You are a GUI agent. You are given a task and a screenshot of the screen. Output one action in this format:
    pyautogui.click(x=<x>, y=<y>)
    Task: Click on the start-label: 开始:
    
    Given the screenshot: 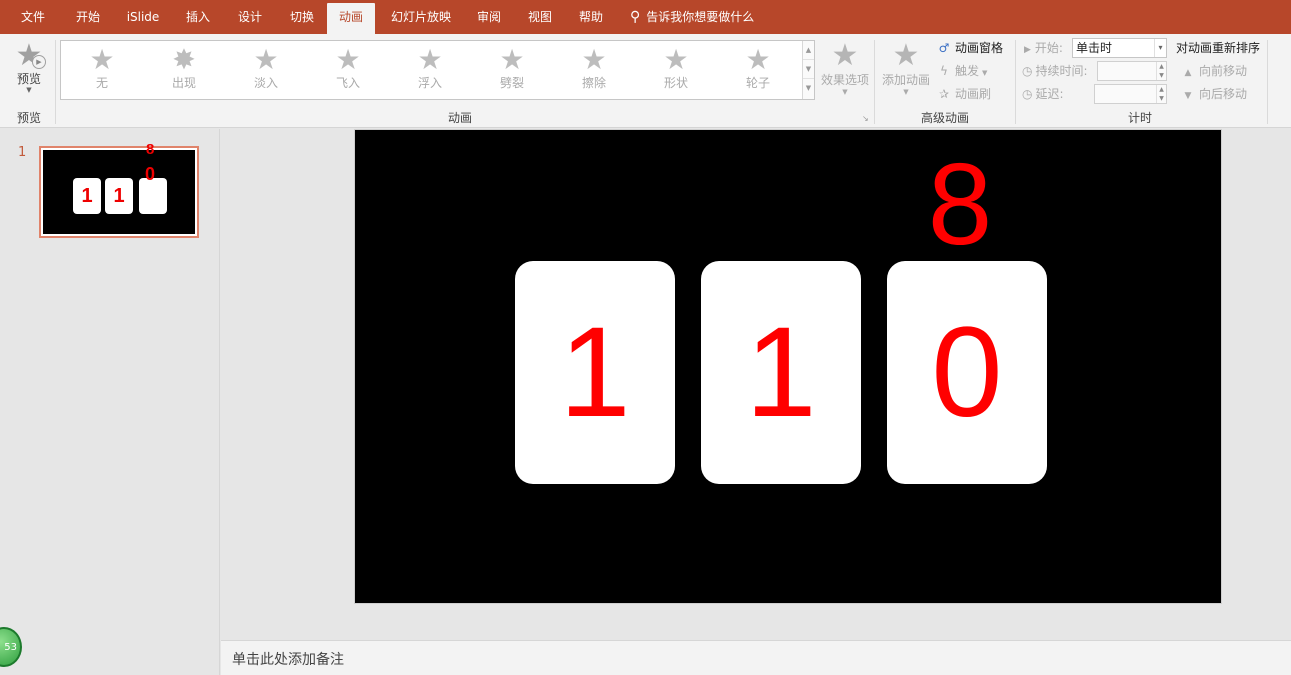 What is the action you would take?
    pyautogui.click(x=1048, y=48)
    